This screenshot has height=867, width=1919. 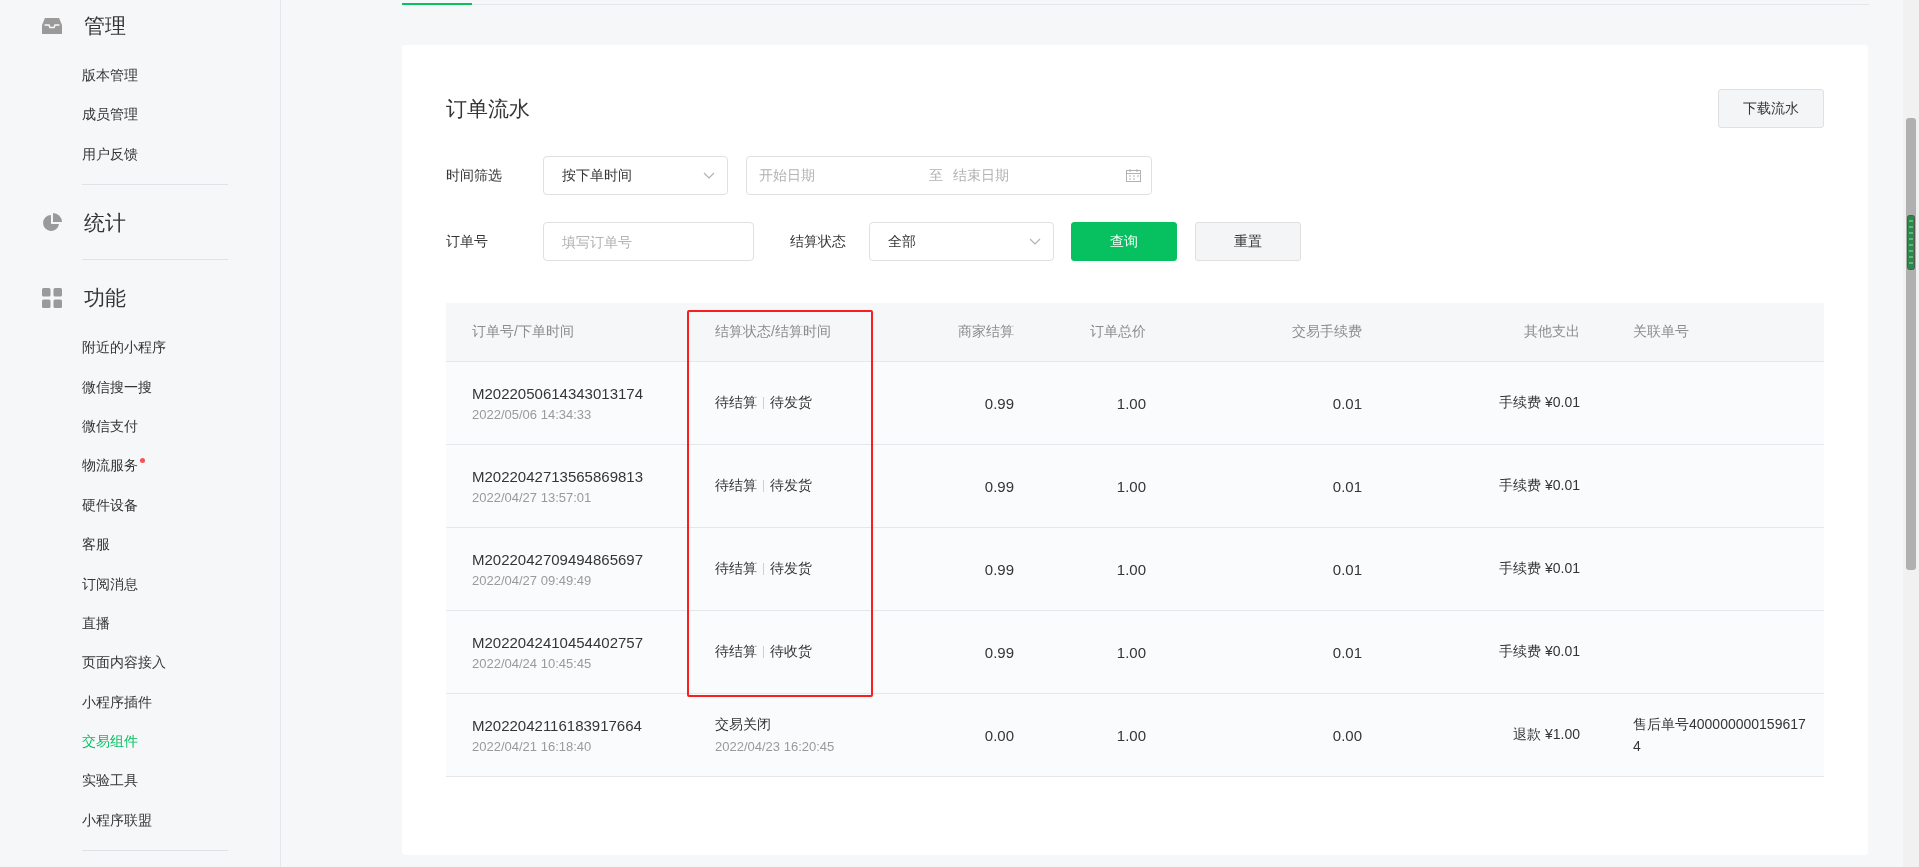 What do you see at coordinates (532, 414) in the screenshot?
I see `order-time: 2022/05/06 14:34:33` at bounding box center [532, 414].